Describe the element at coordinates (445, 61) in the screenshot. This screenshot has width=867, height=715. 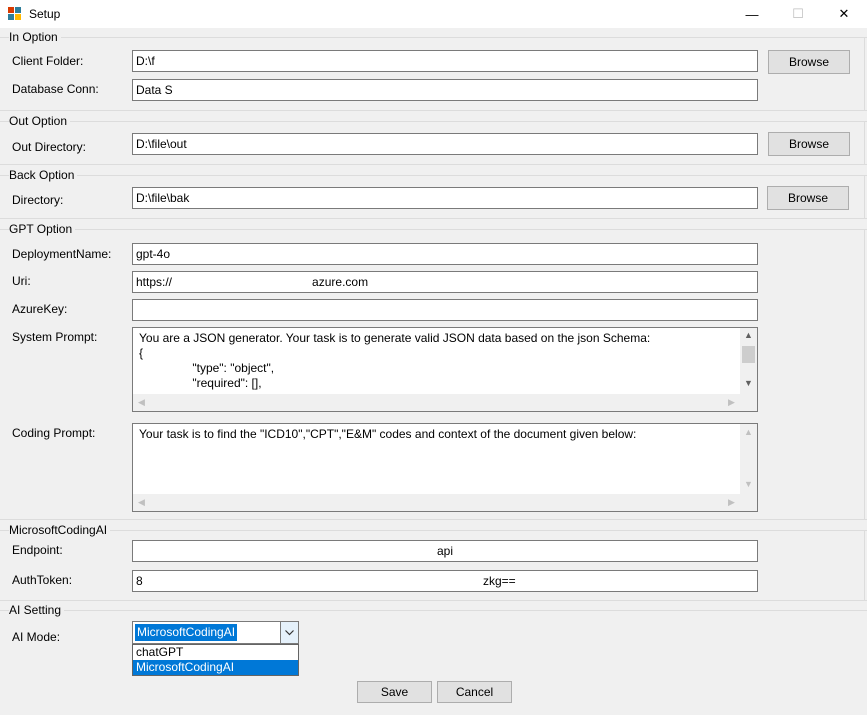
I see `client-folder-input: D:\f` at that location.